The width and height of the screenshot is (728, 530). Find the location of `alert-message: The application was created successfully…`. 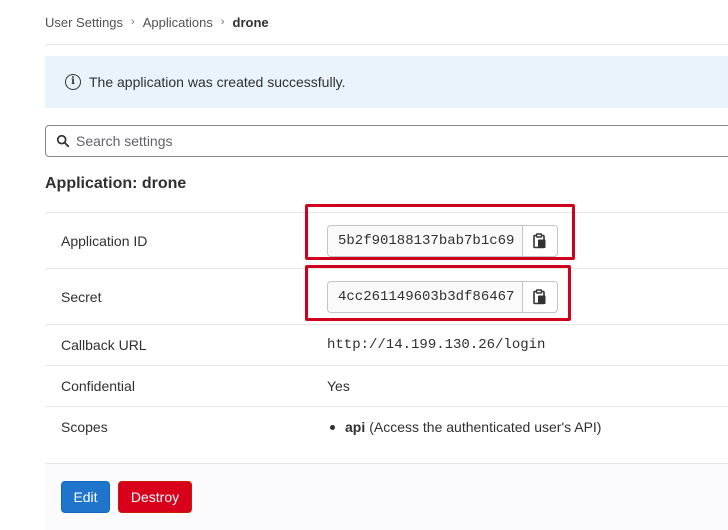

alert-message: The application was created successfully… is located at coordinates (217, 82).